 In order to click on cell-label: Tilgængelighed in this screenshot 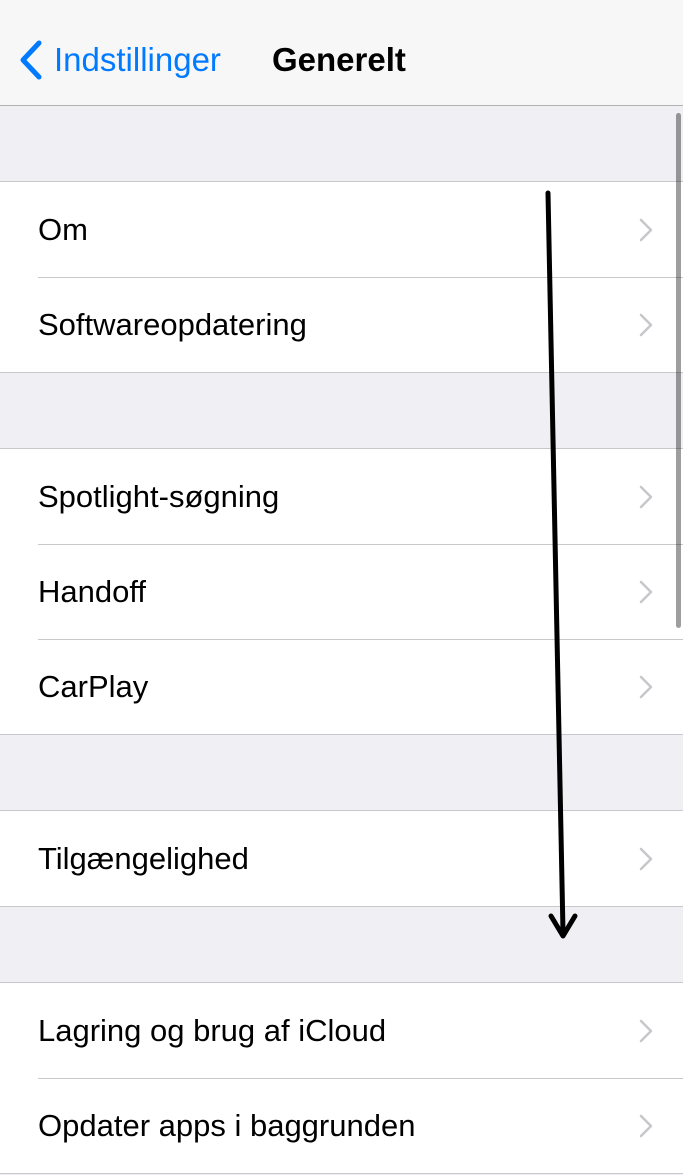, I will do `click(143, 858)`.